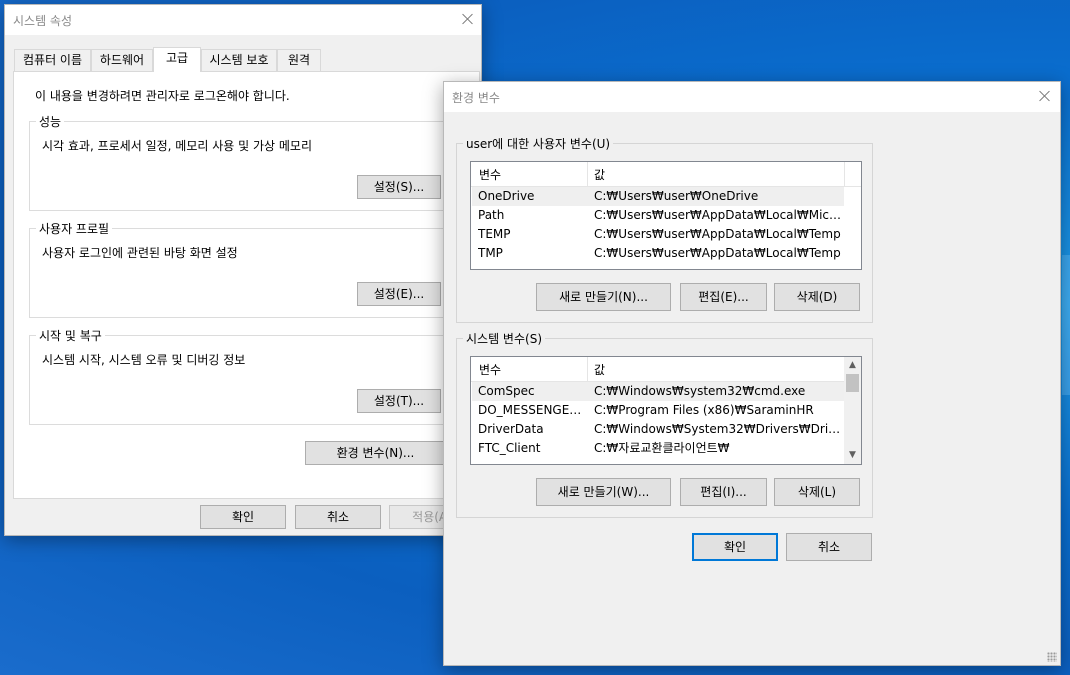 This screenshot has width=1070, height=675. What do you see at coordinates (817, 492) in the screenshot?
I see `system-delete-button: 삭제(L)` at bounding box center [817, 492].